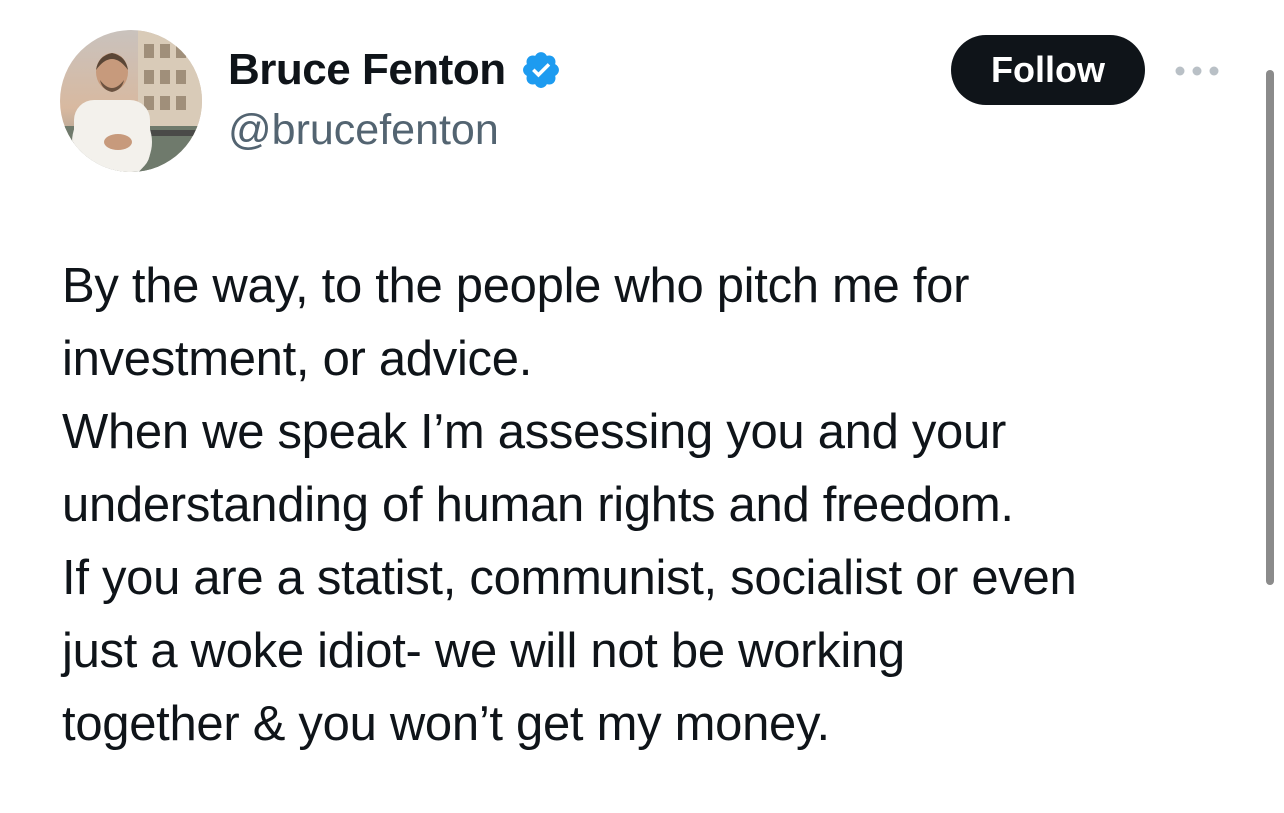  Describe the element at coordinates (367, 70) in the screenshot. I see `author-display-name: Bruce Fenton` at that location.